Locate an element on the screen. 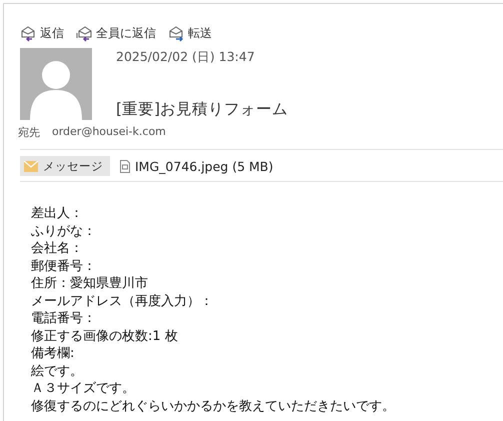 The width and height of the screenshot is (503, 421). reply-icon is located at coordinates (28, 33).